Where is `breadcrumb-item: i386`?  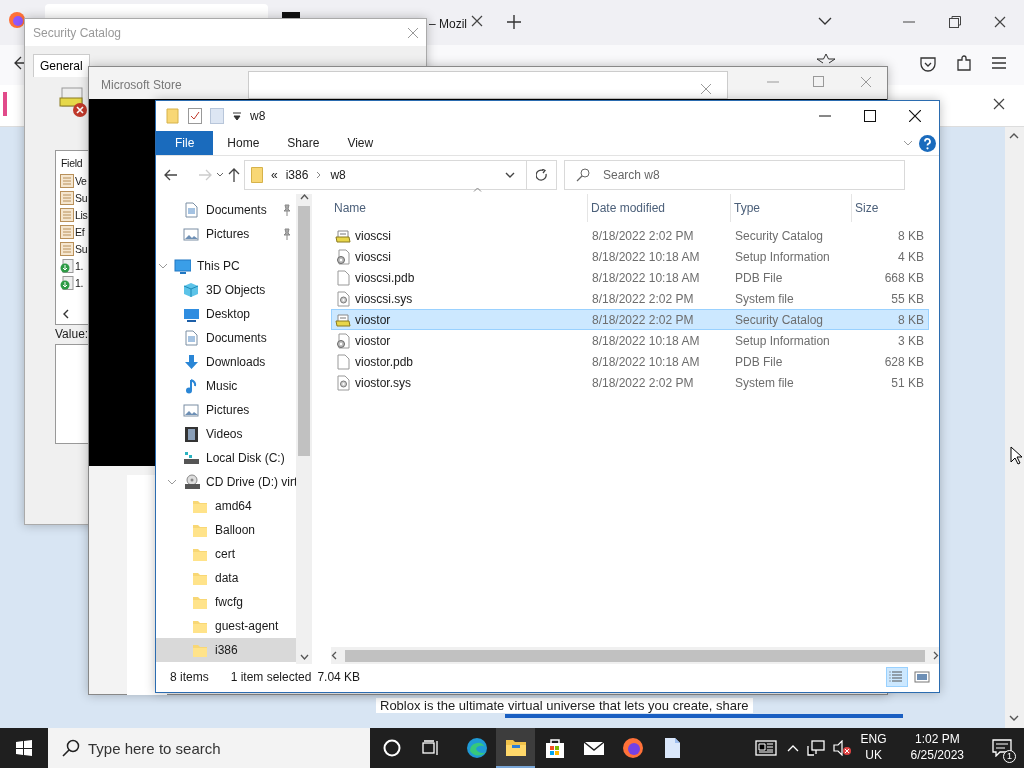 breadcrumb-item: i386 is located at coordinates (297, 175).